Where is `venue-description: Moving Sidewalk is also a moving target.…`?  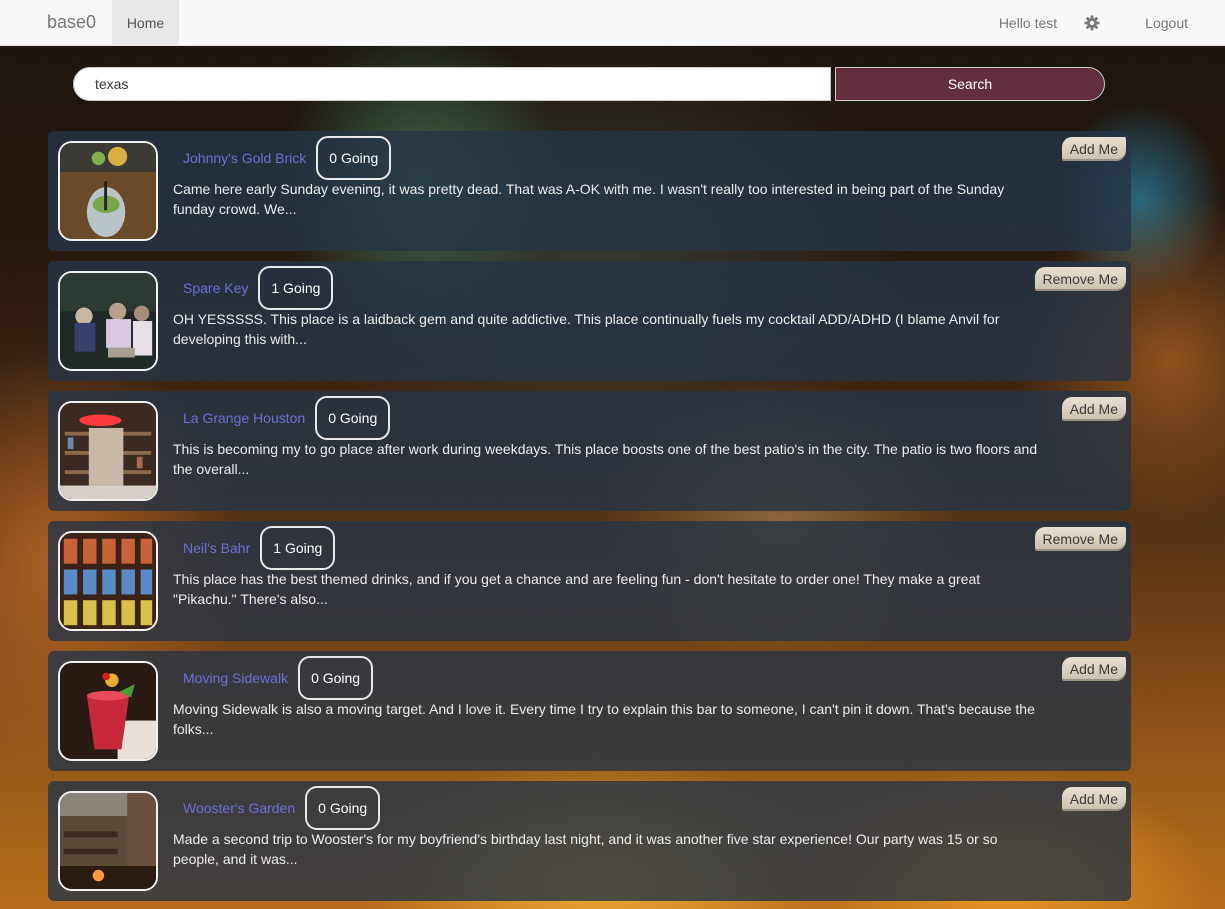 venue-description: Moving Sidewalk is also a moving target.… is located at coordinates (604, 719).